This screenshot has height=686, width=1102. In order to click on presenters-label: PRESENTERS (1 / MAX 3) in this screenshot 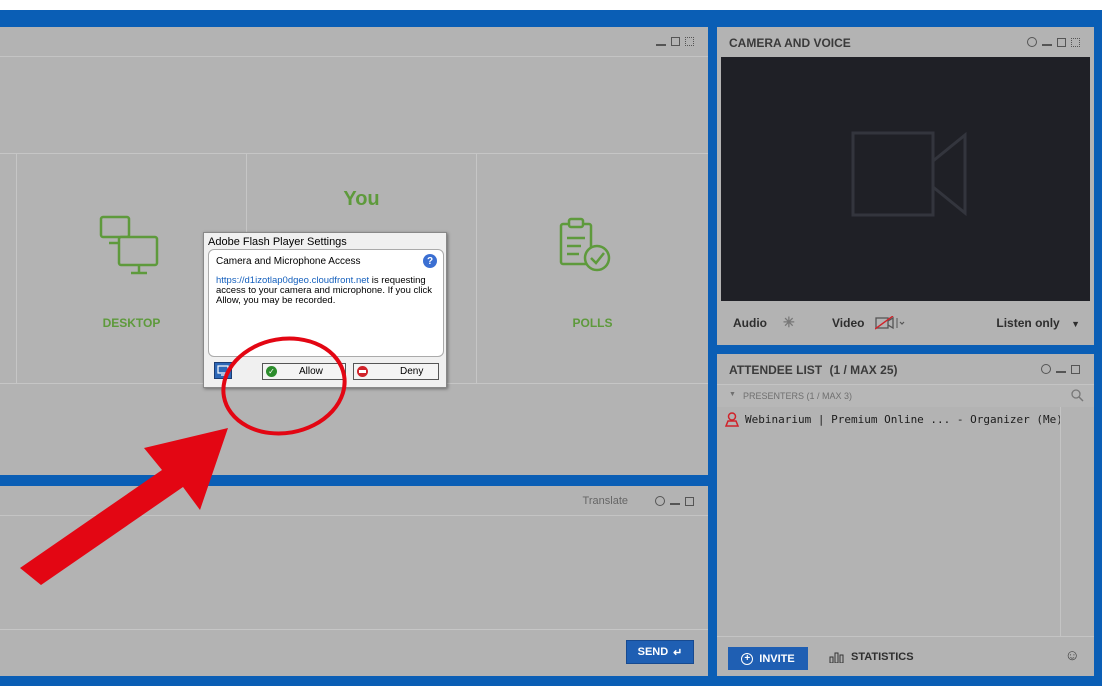, I will do `click(798, 396)`.